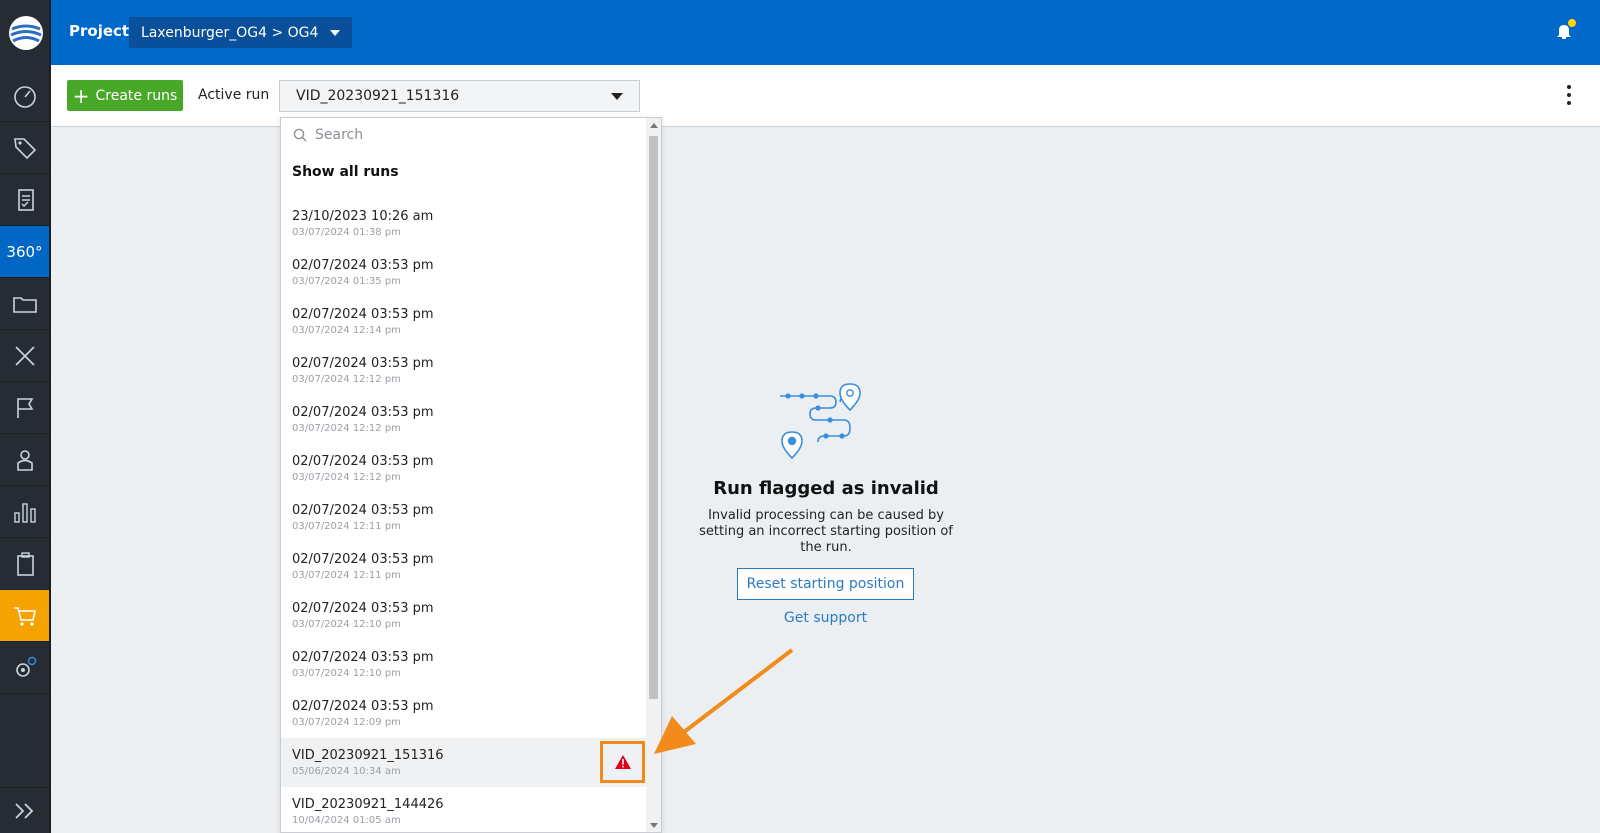 The image size is (1600, 833). What do you see at coordinates (1569, 95) in the screenshot?
I see `more-options-icon` at bounding box center [1569, 95].